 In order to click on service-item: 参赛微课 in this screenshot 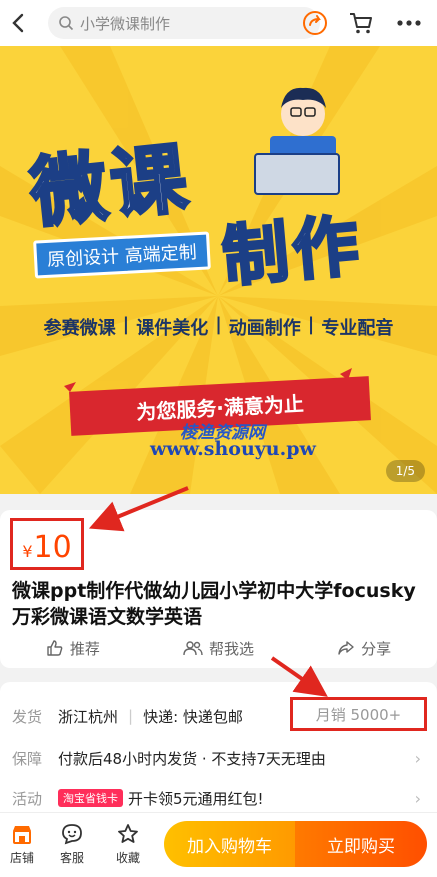, I will do `click(79, 328)`.